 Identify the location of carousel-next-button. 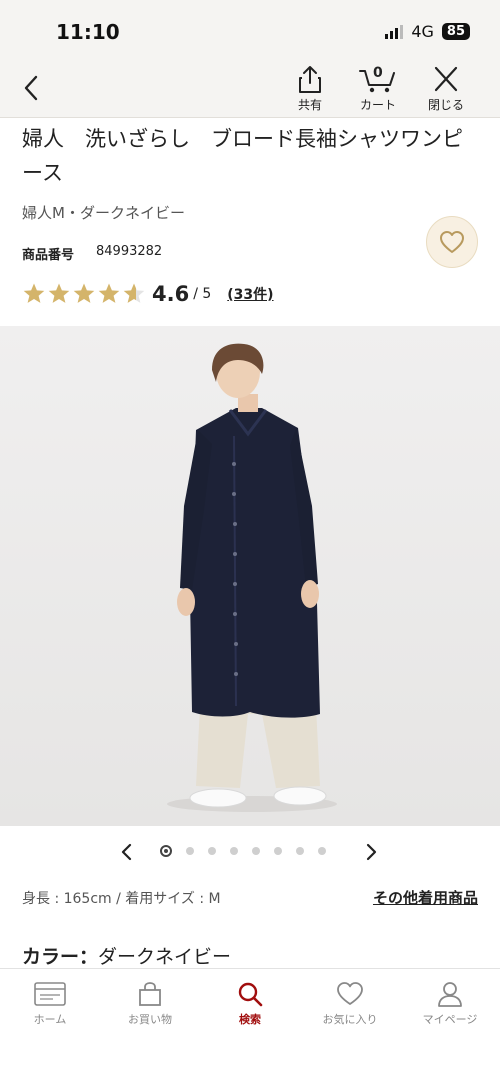
(372, 852).